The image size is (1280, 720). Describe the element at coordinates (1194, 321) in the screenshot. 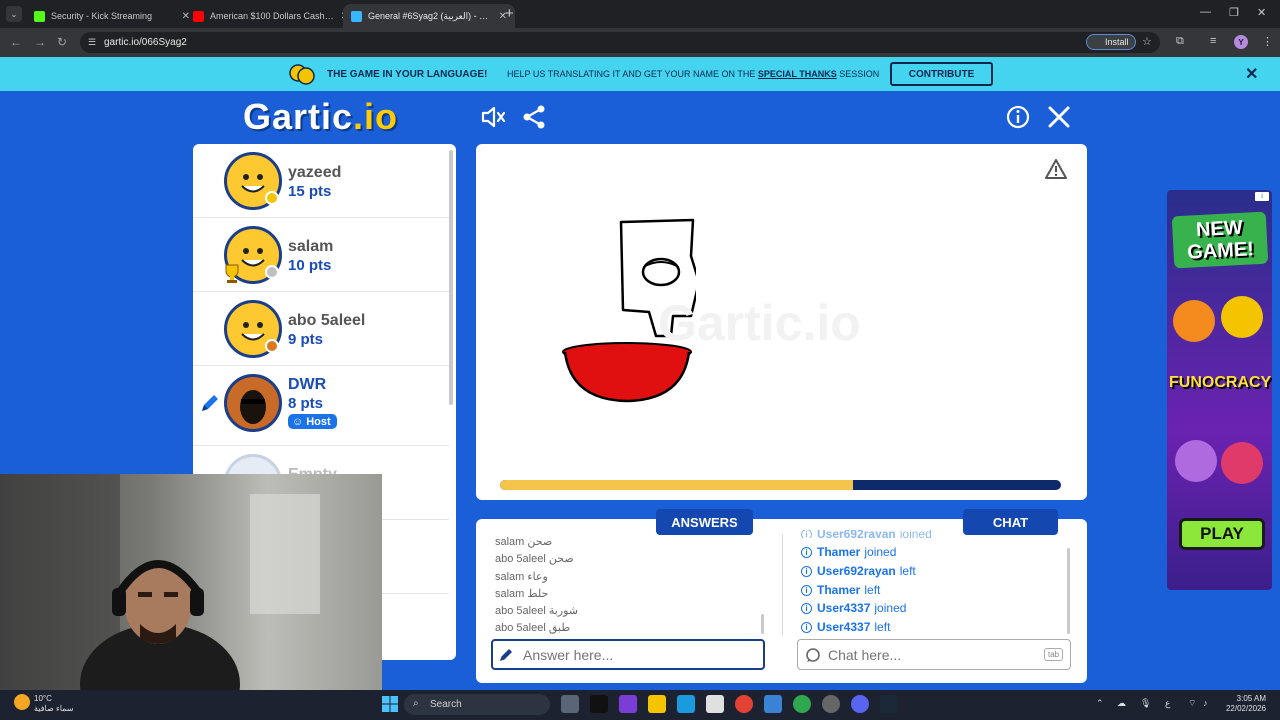

I see `ad-thumbs-up-icon` at that location.